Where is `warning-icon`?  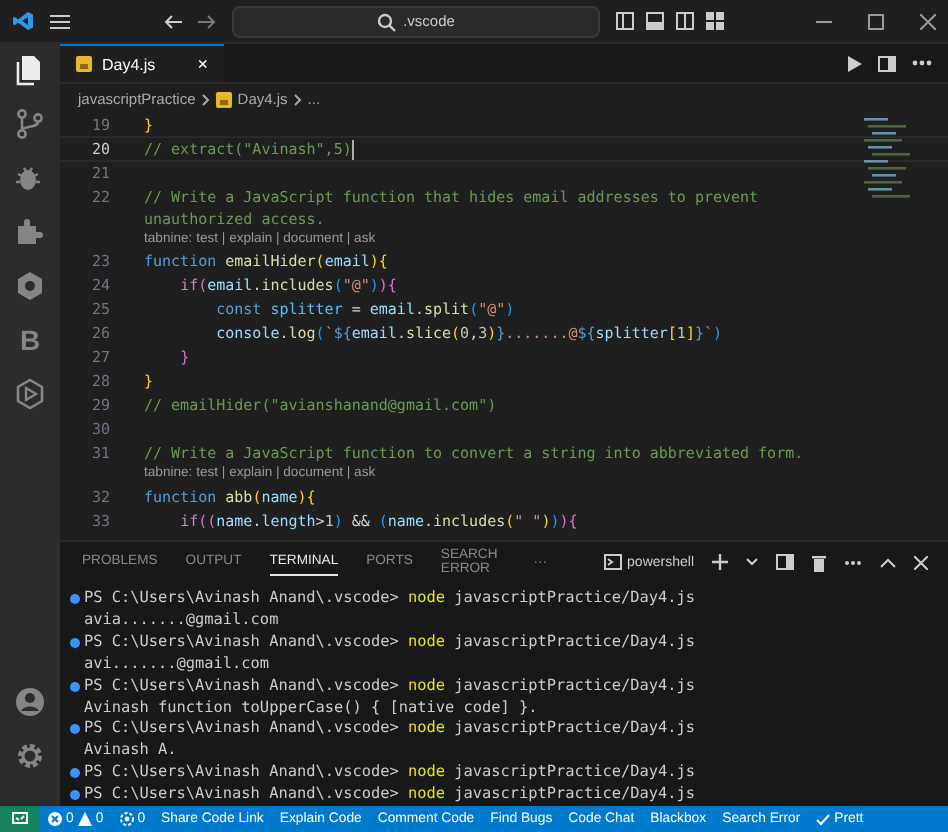
warning-icon is located at coordinates (84, 819).